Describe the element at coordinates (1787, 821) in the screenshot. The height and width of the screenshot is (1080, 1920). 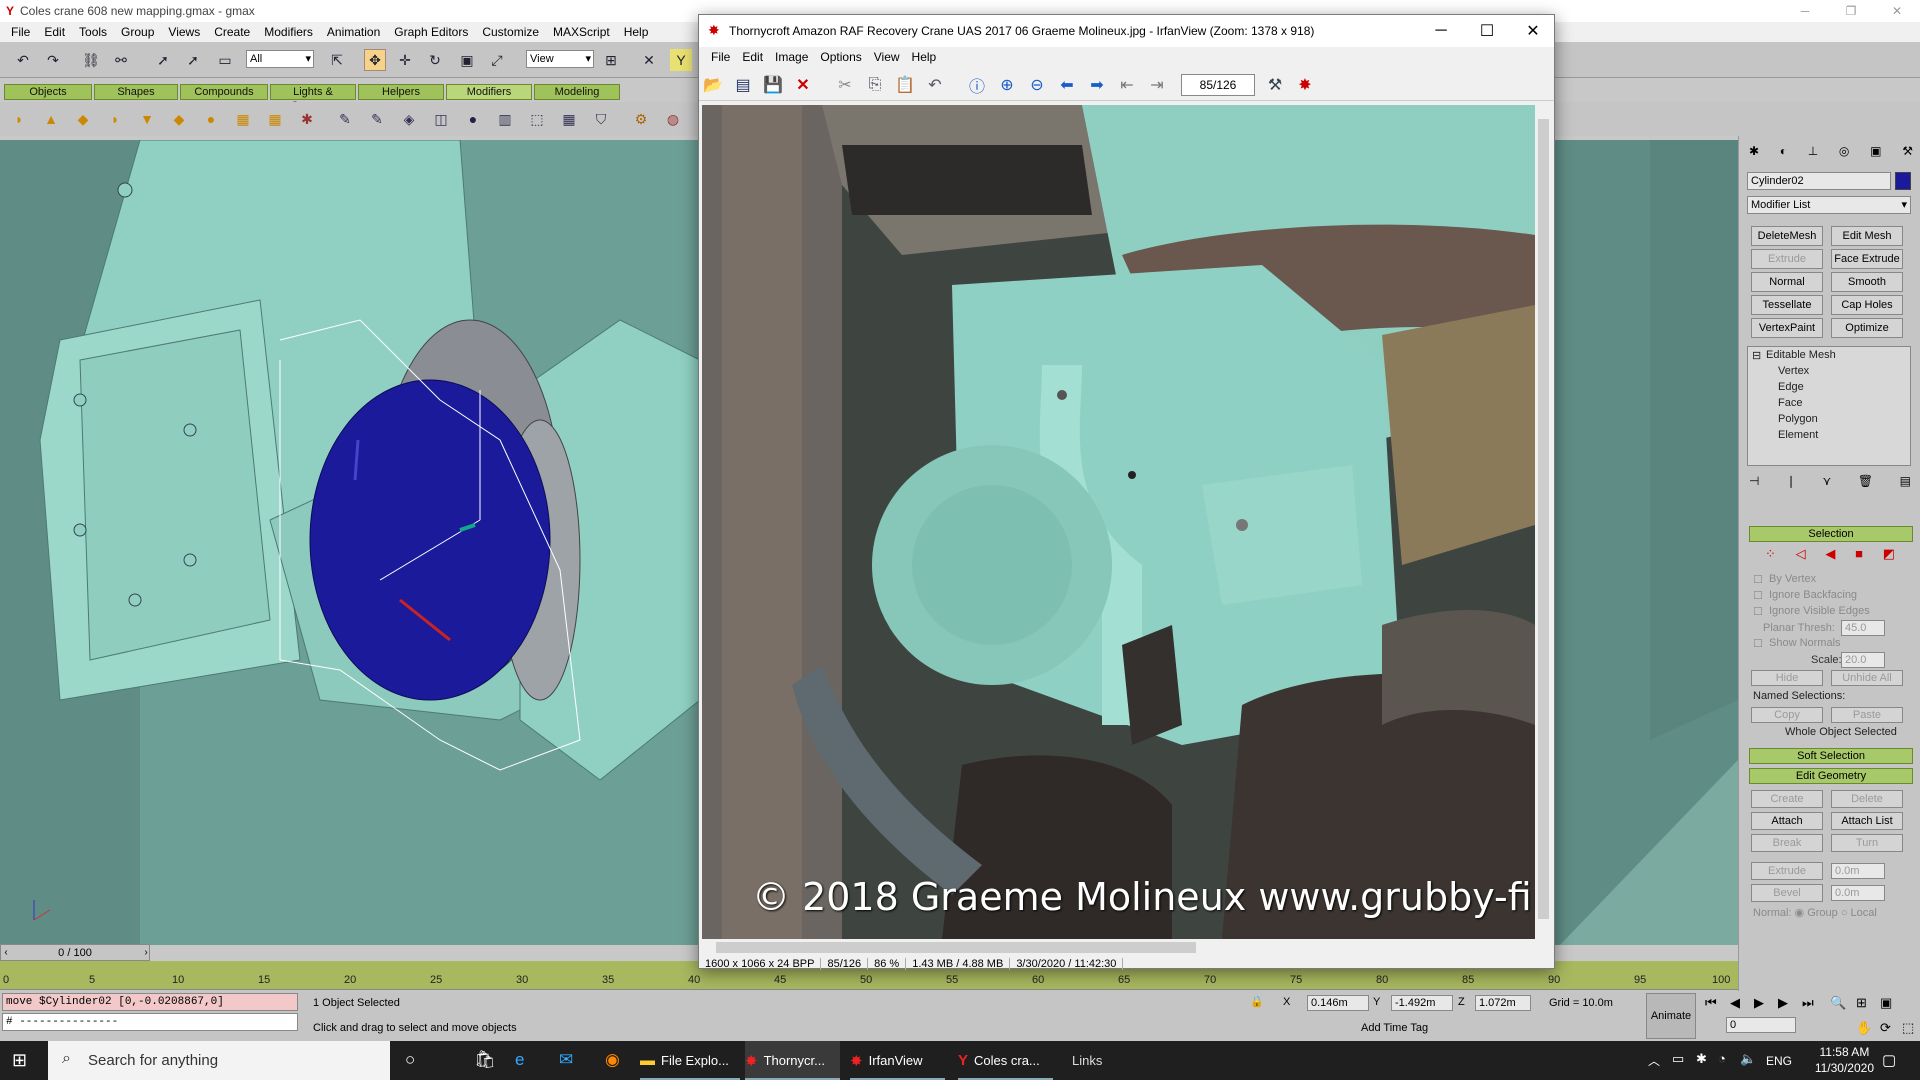
I see `attach-button: Attach` at that location.